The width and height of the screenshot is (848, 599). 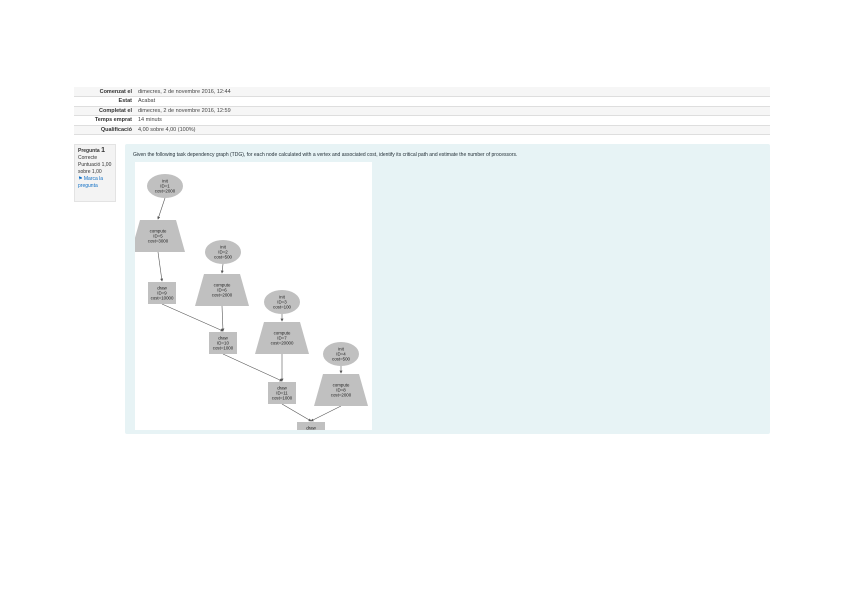 I want to click on question-number-value: 1, so click(x=103, y=150).